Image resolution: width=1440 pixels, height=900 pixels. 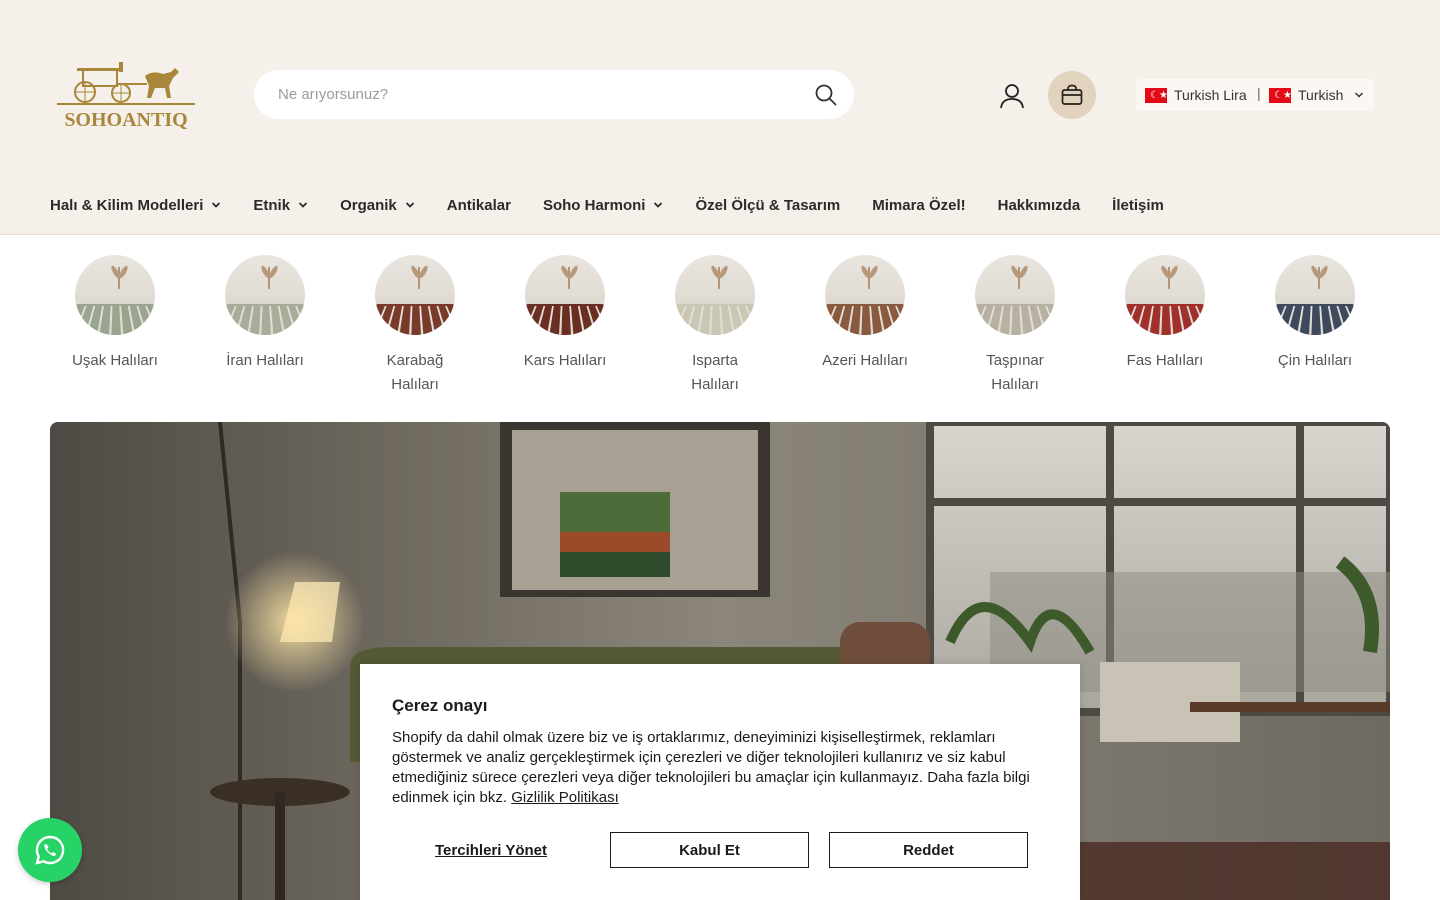 What do you see at coordinates (565, 361) in the screenshot?
I see `category-label: Kars Halıları` at bounding box center [565, 361].